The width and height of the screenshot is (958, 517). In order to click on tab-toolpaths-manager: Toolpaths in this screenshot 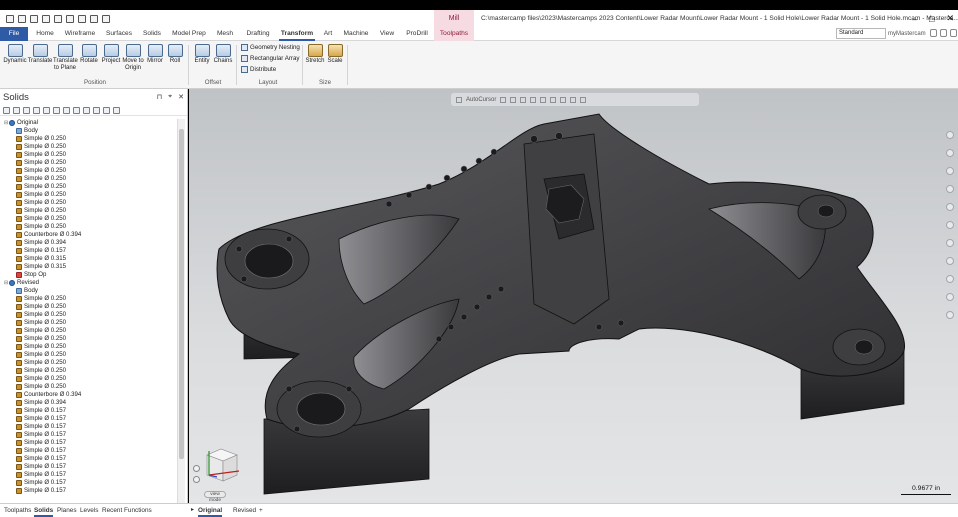, I will do `click(17, 510)`.